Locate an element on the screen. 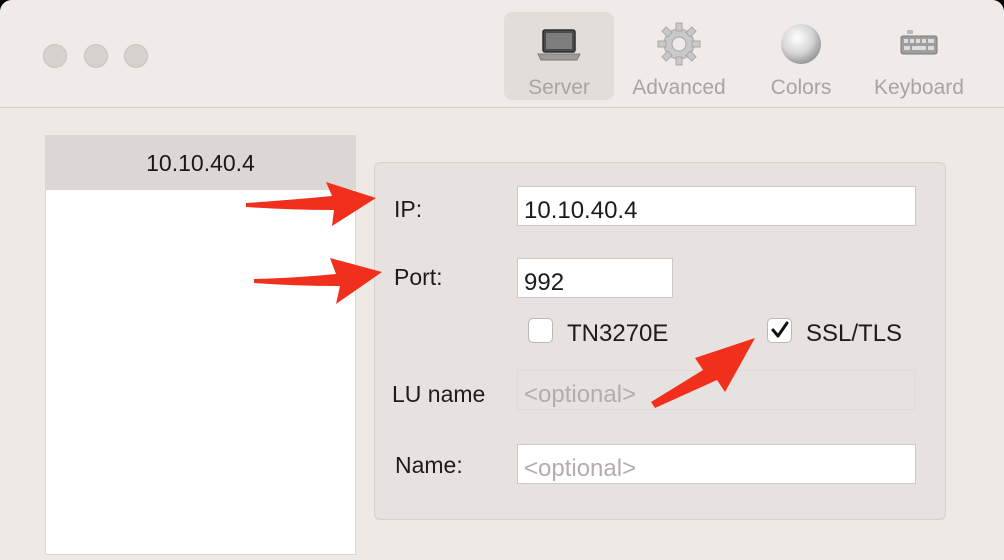 The width and height of the screenshot is (1004, 560). port-field: 992 is located at coordinates (595, 278).